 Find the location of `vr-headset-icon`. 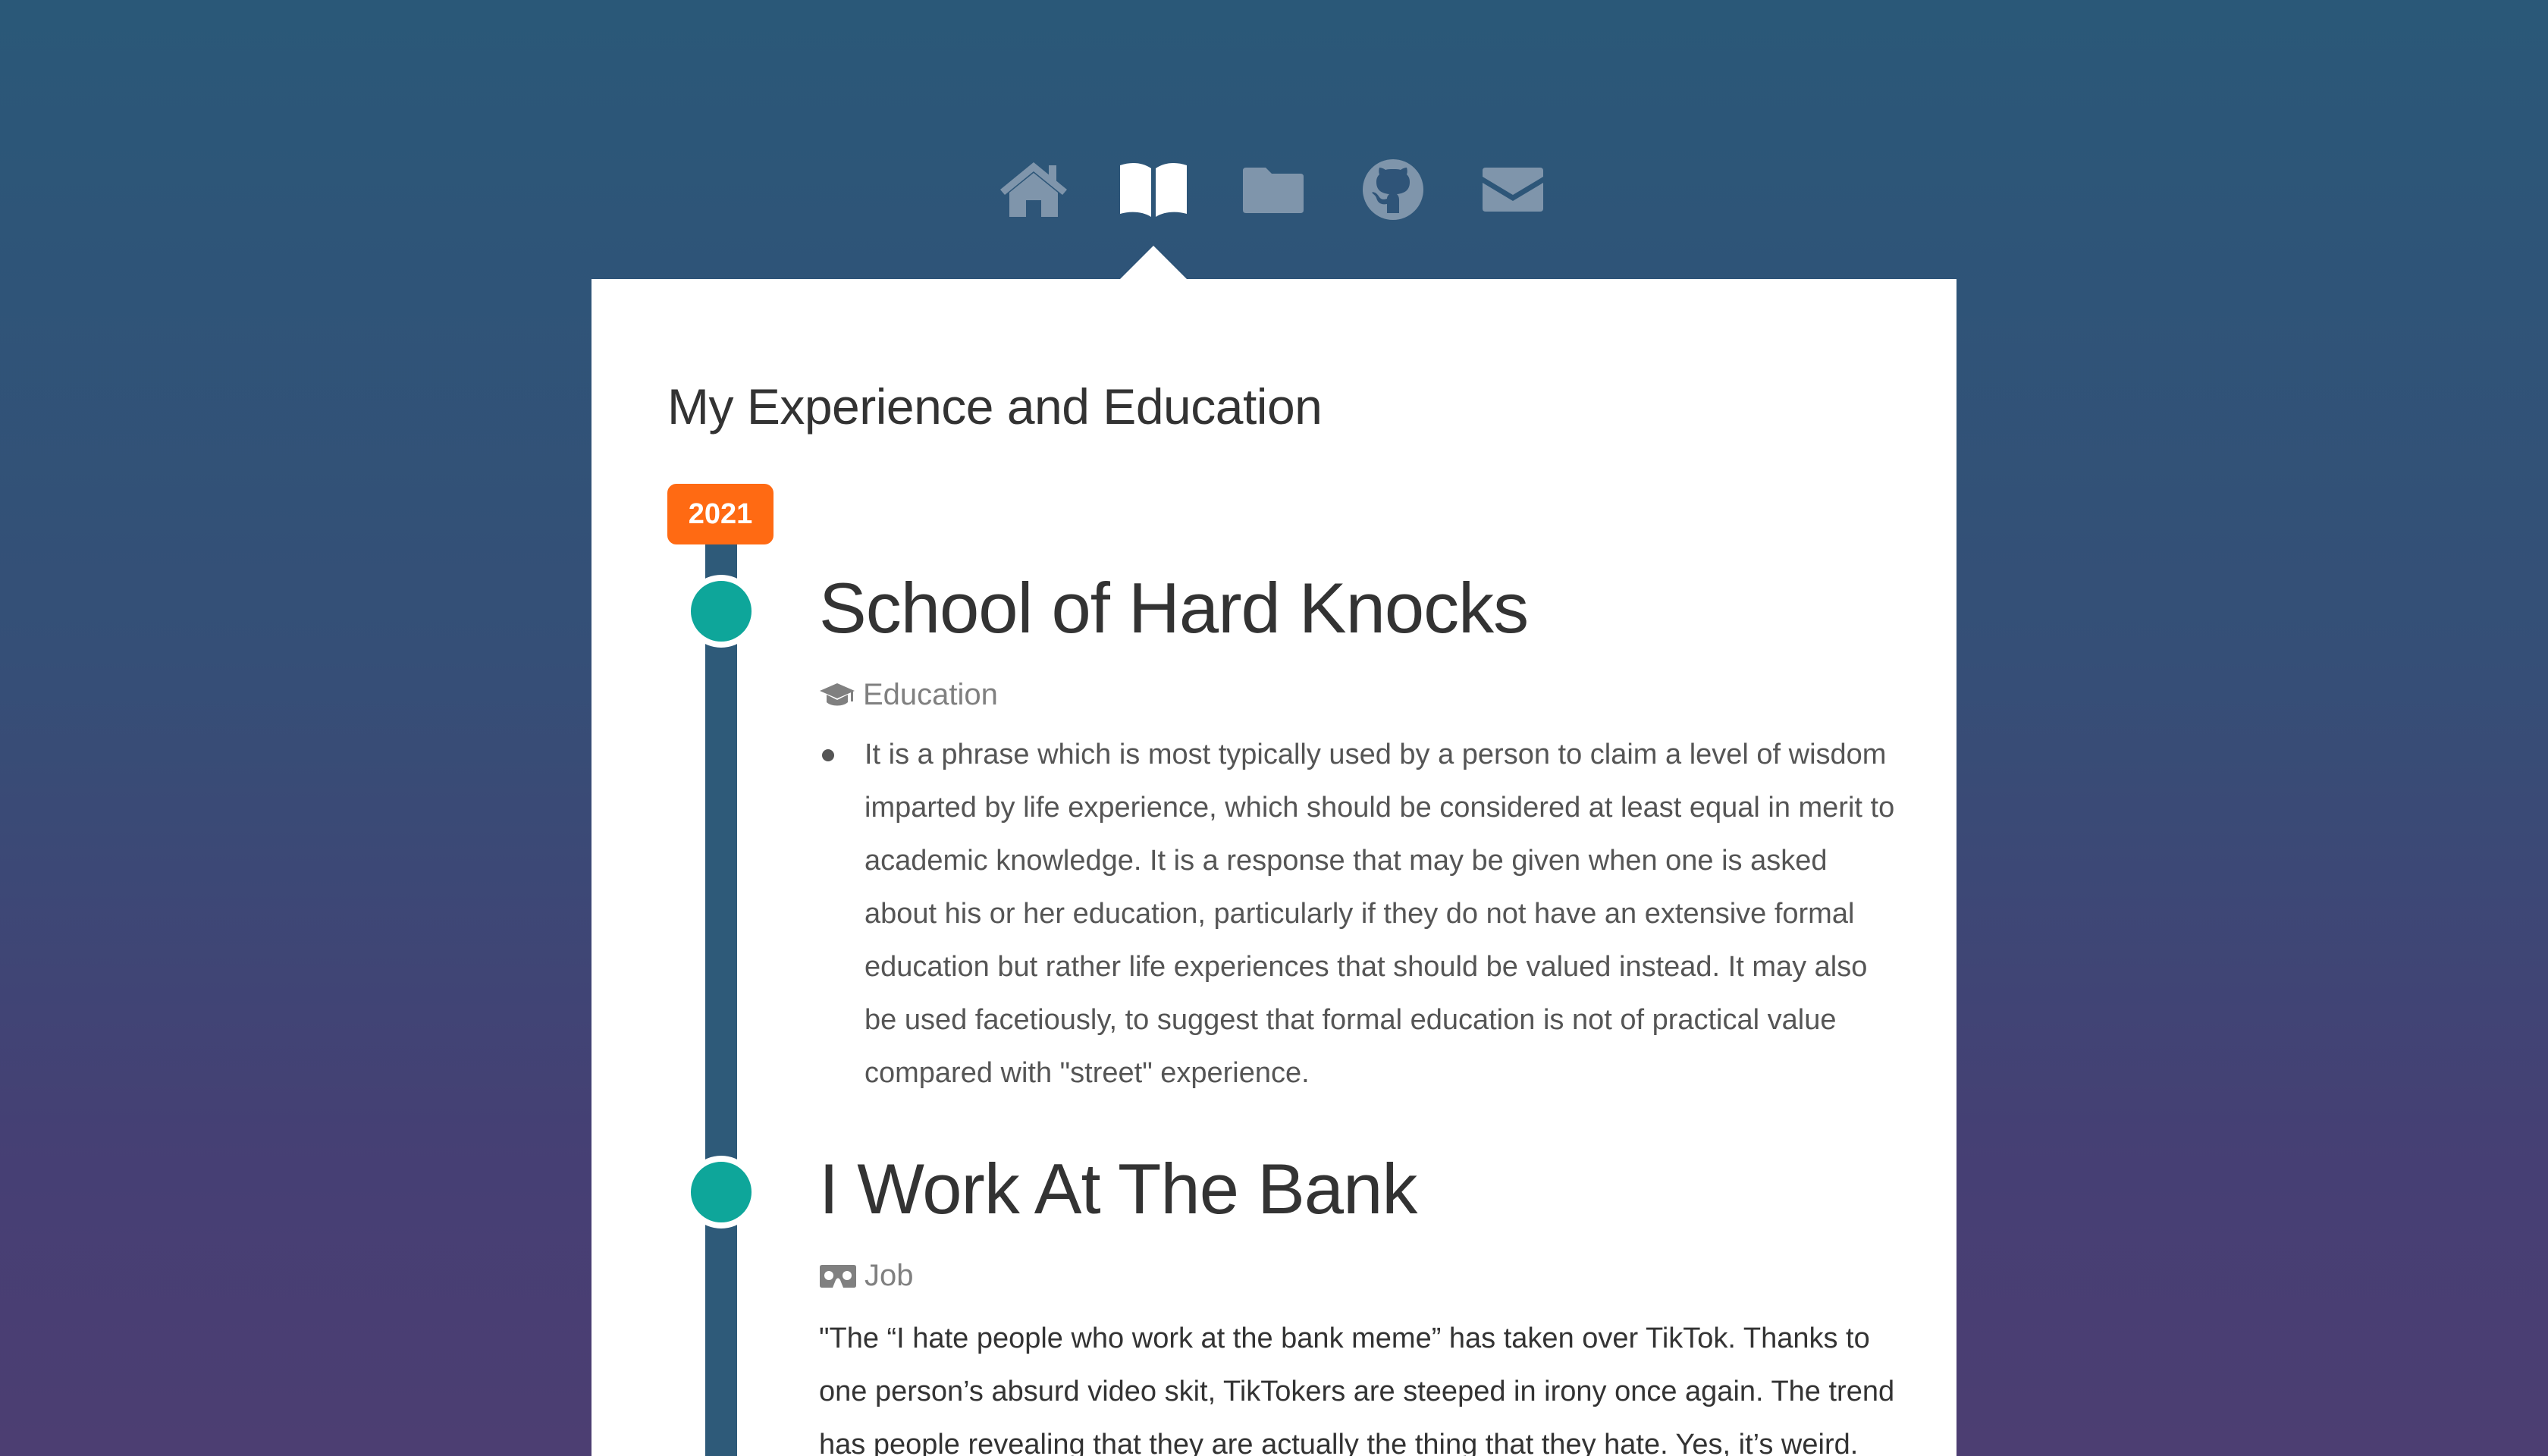

vr-headset-icon is located at coordinates (838, 1276).